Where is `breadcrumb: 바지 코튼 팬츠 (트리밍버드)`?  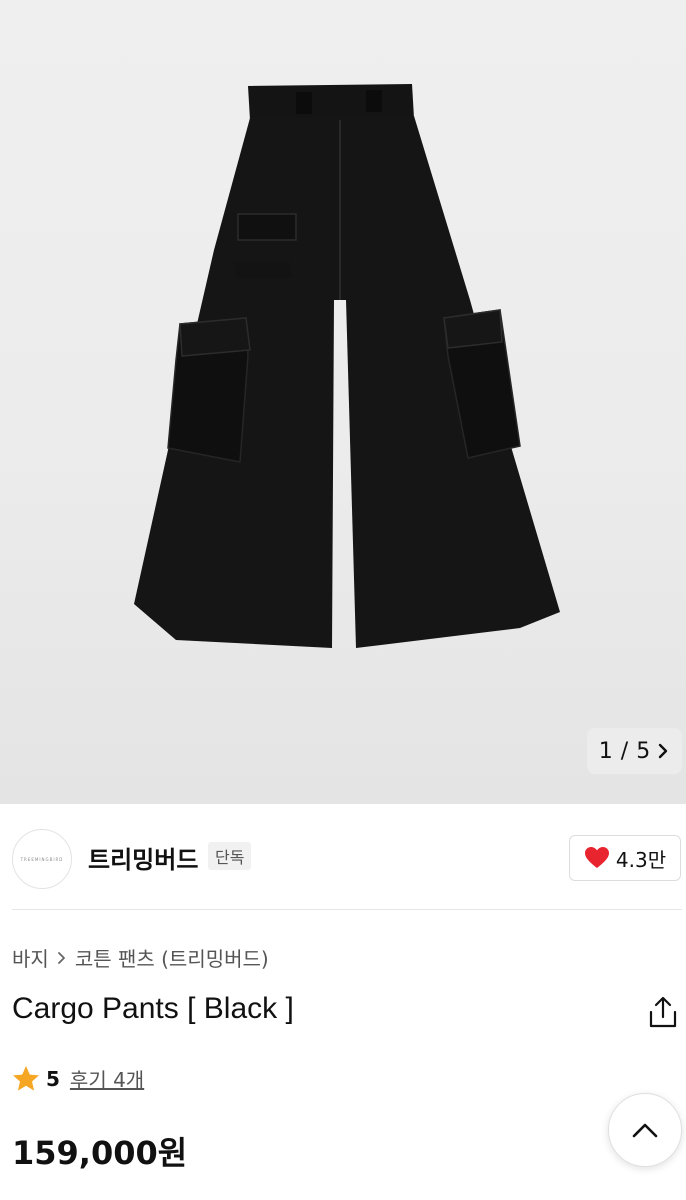 breadcrumb: 바지 코튼 팬츠 (트리밍버드) is located at coordinates (140, 957).